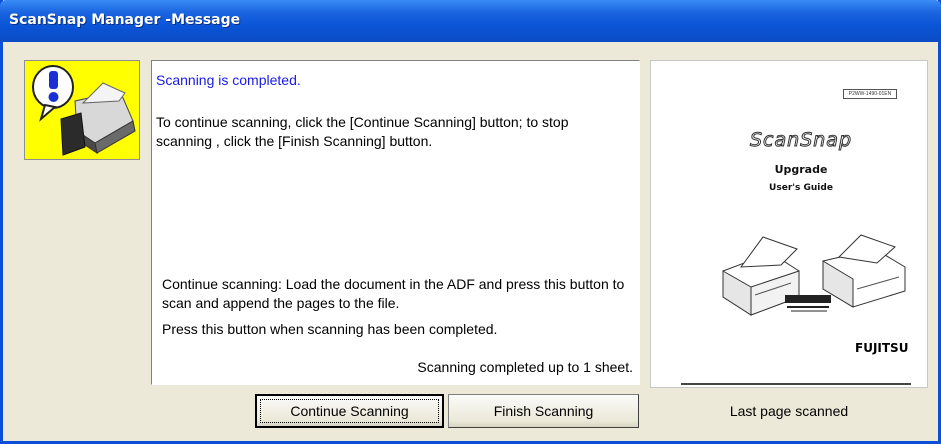  I want to click on continue-scanning-button: Continue Scanning, so click(349, 411).